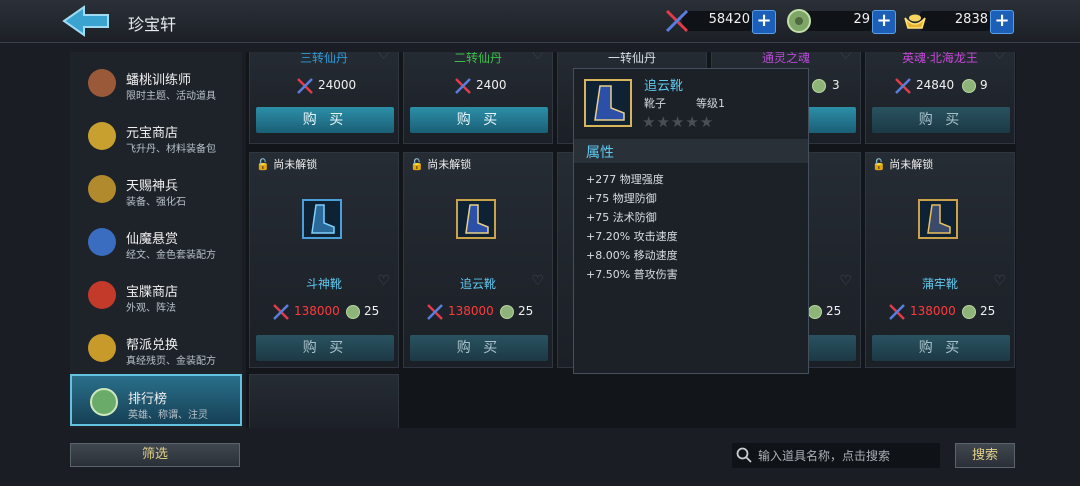 This screenshot has width=1080, height=486. Describe the element at coordinates (323, 284) in the screenshot. I see `item-name: 斗神靴` at that location.